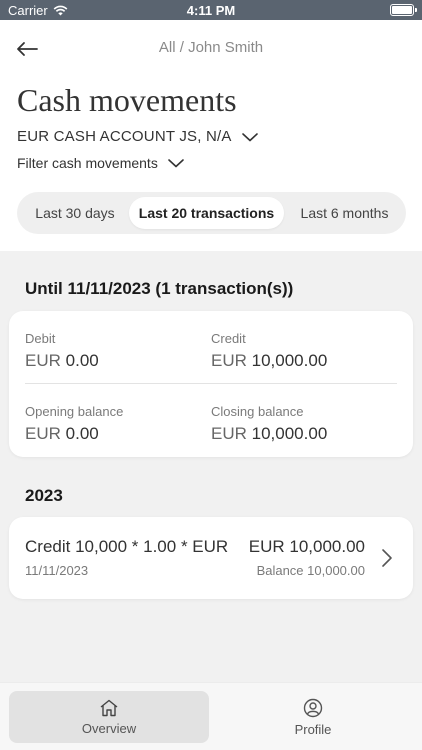 The width and height of the screenshot is (422, 750). What do you see at coordinates (87, 163) in the screenshot?
I see `filter-label: Filter cash movements` at bounding box center [87, 163].